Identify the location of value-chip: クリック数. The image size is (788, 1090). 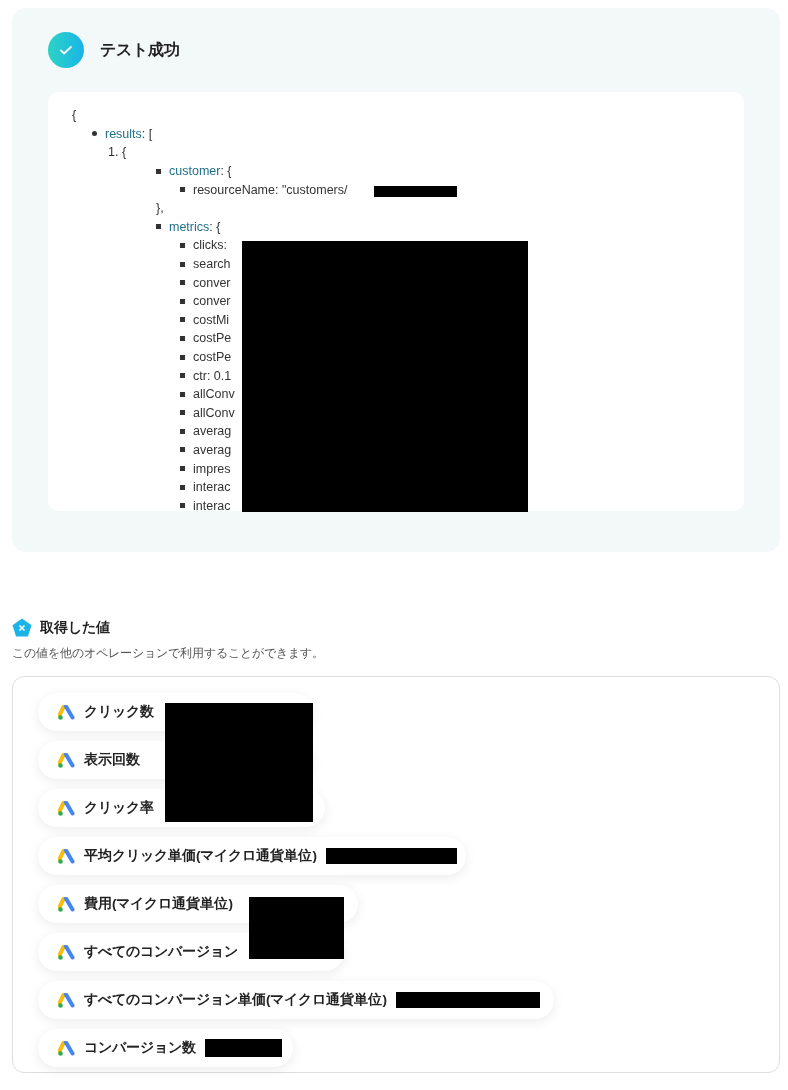
(175, 712).